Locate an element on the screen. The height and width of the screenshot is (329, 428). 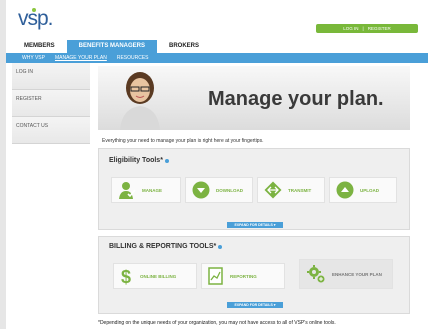
reporting-label: REPORTING is located at coordinates (243, 276).